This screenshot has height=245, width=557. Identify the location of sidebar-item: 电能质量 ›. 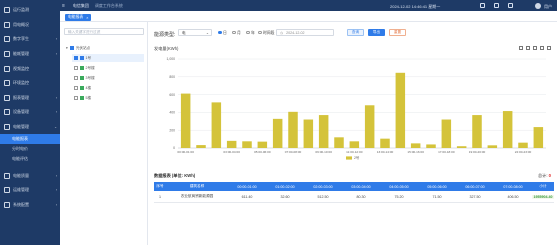
(30, 175).